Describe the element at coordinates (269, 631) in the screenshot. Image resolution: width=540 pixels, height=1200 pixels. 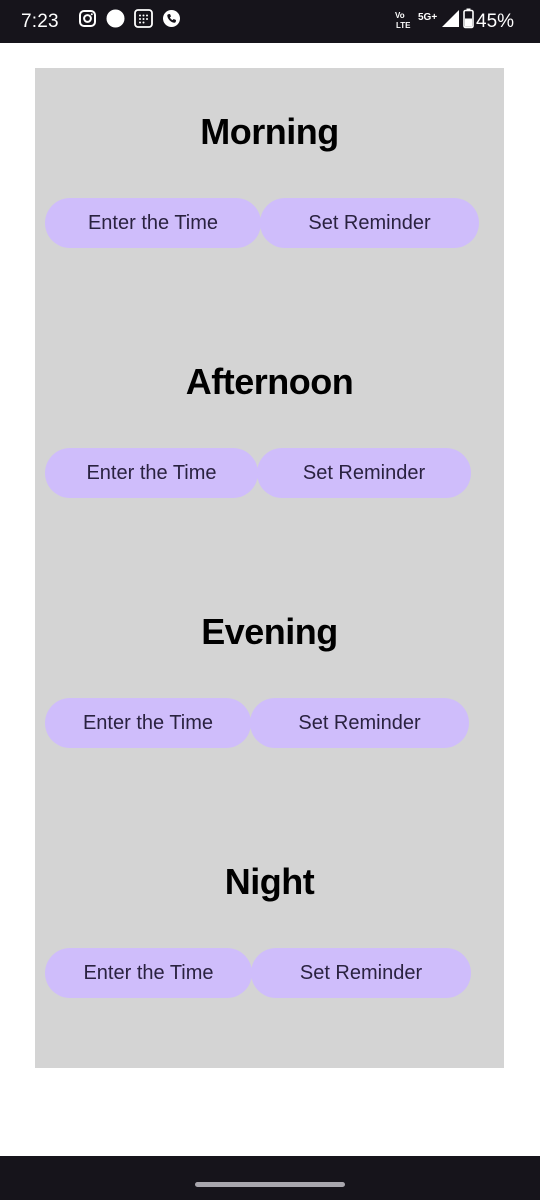
I see `section-title-evening: Evening` at that location.